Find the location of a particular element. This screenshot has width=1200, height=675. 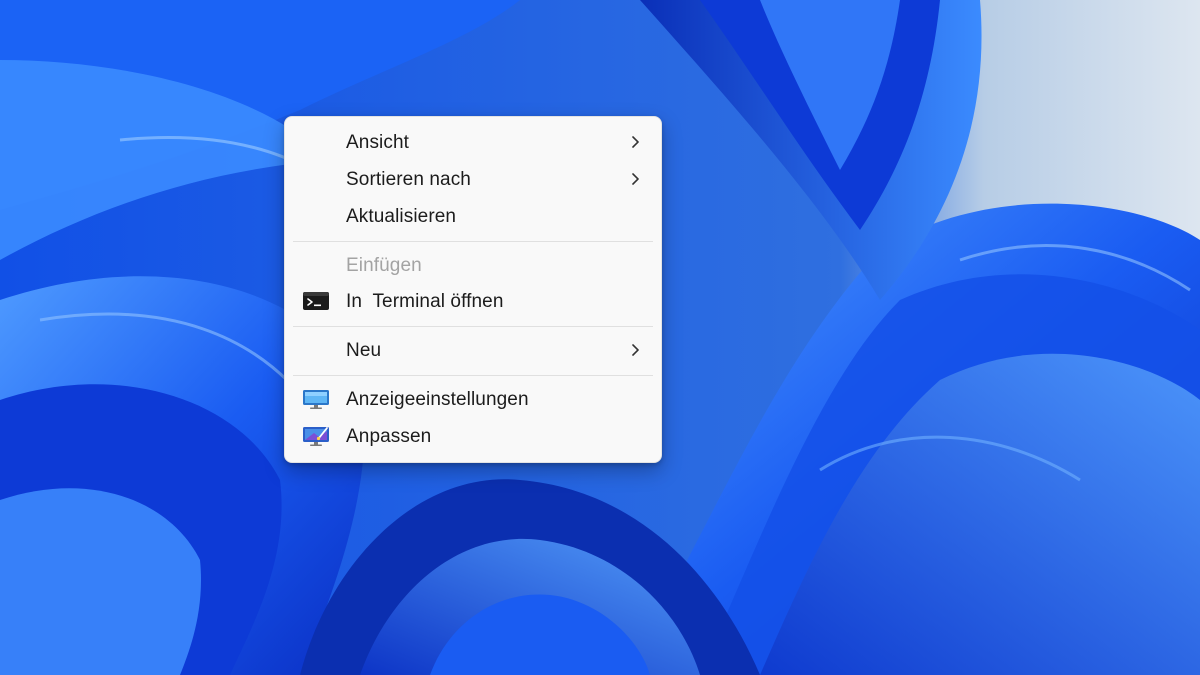

menu-item-label: Ansicht is located at coordinates (378, 142).